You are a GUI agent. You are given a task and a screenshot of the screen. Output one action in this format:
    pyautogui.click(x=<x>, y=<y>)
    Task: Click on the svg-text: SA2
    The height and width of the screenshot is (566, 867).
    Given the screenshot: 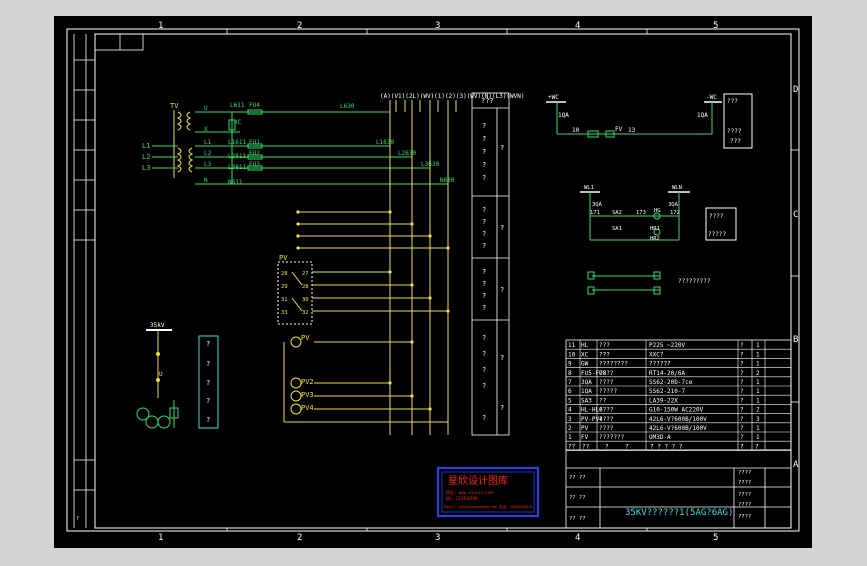 What is the action you would take?
    pyautogui.click(x=617, y=213)
    